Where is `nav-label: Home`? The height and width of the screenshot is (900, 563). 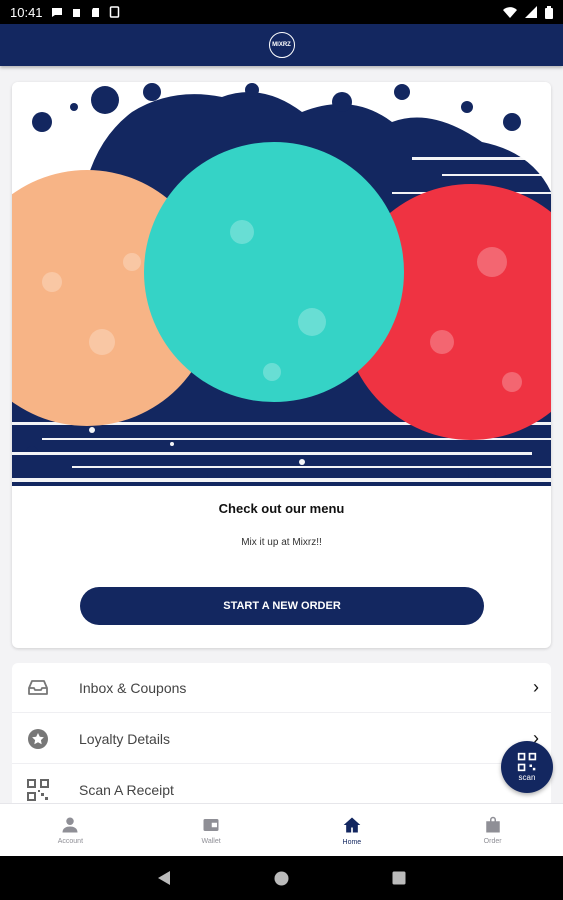 nav-label: Home is located at coordinates (352, 842).